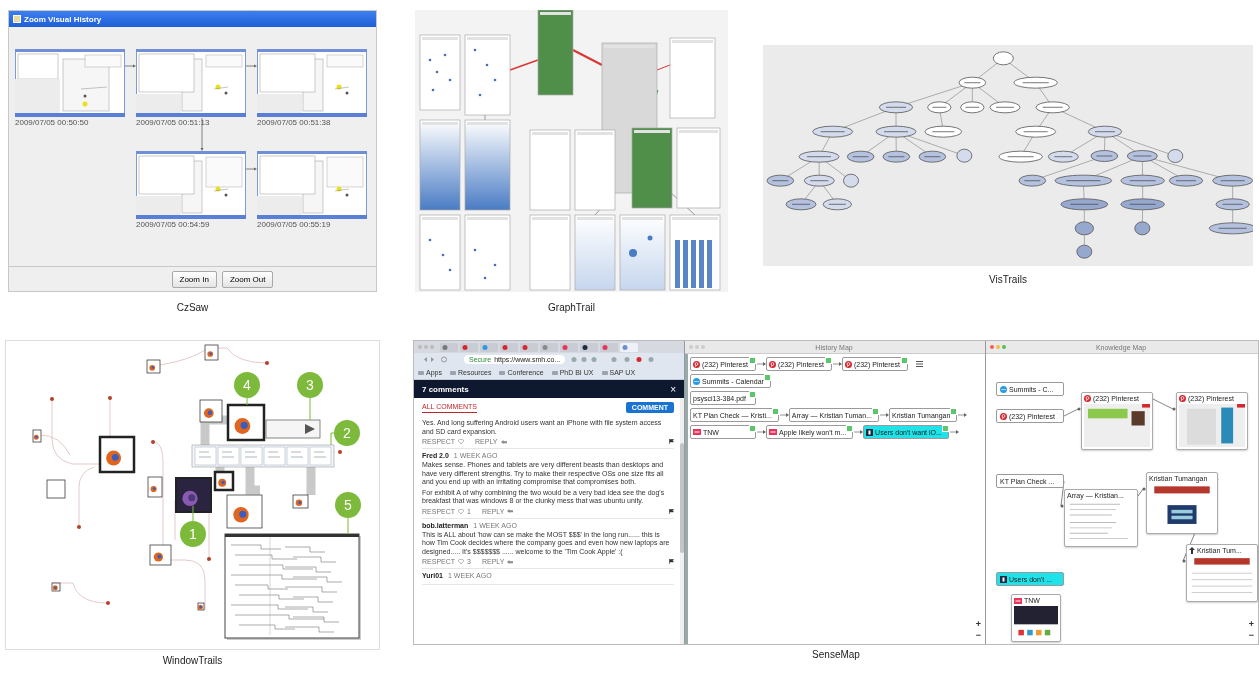  I want to click on figure-caption: WindowTrails, so click(192, 660).